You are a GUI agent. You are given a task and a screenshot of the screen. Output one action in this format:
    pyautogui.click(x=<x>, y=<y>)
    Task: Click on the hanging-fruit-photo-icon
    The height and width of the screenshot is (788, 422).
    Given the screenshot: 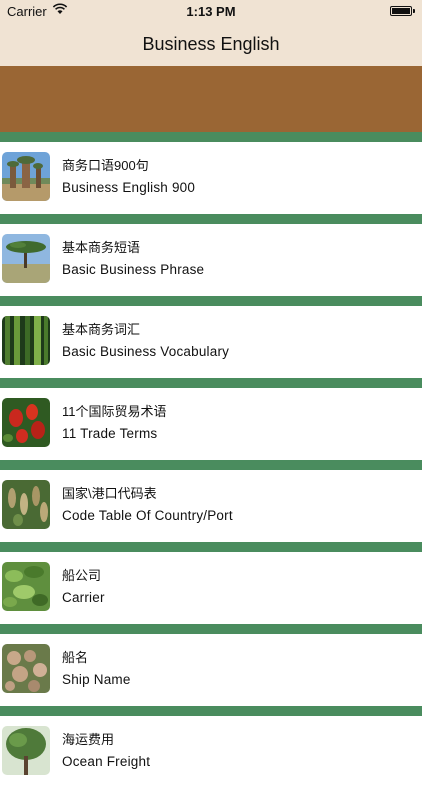 What is the action you would take?
    pyautogui.click(x=26, y=504)
    